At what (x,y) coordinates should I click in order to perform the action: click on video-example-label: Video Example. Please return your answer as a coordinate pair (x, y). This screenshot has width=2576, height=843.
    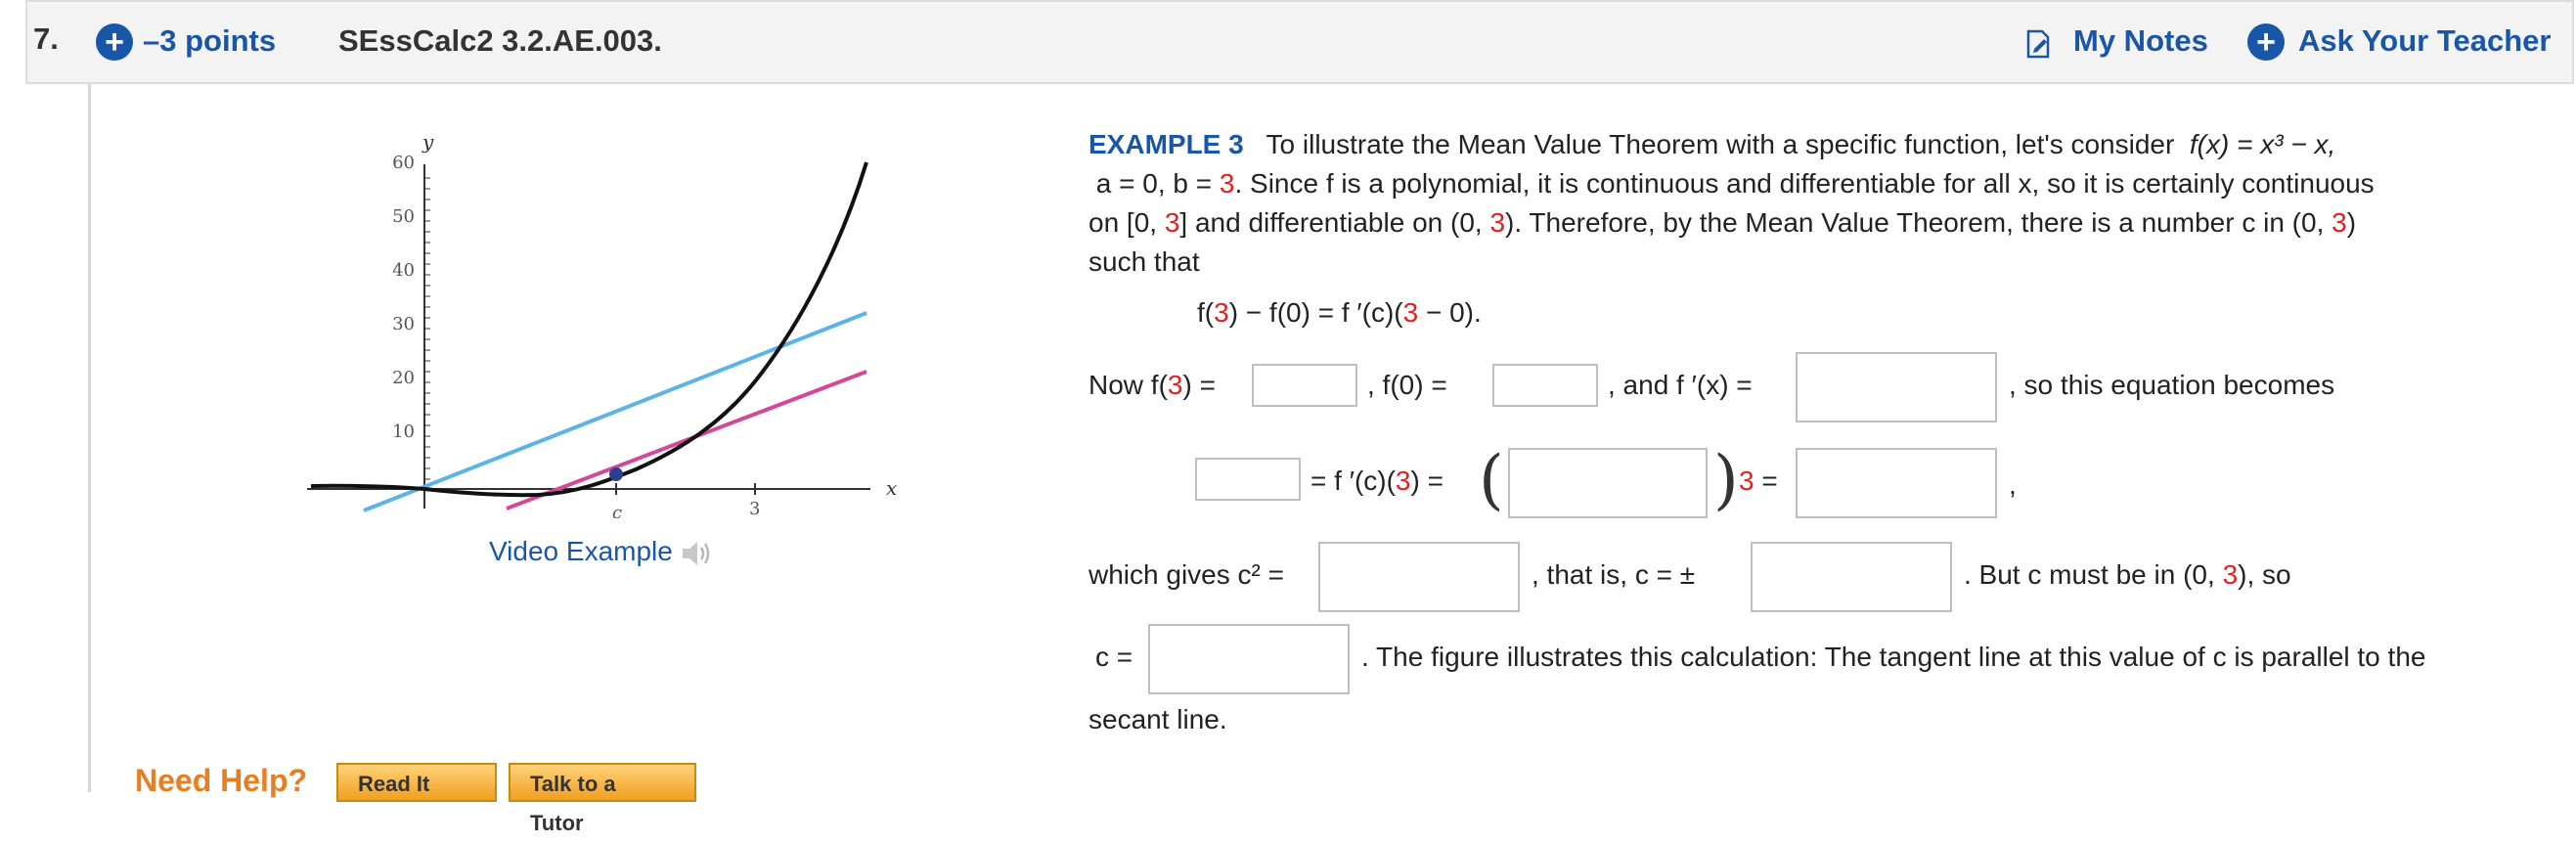
    Looking at the image, I should click on (581, 551).